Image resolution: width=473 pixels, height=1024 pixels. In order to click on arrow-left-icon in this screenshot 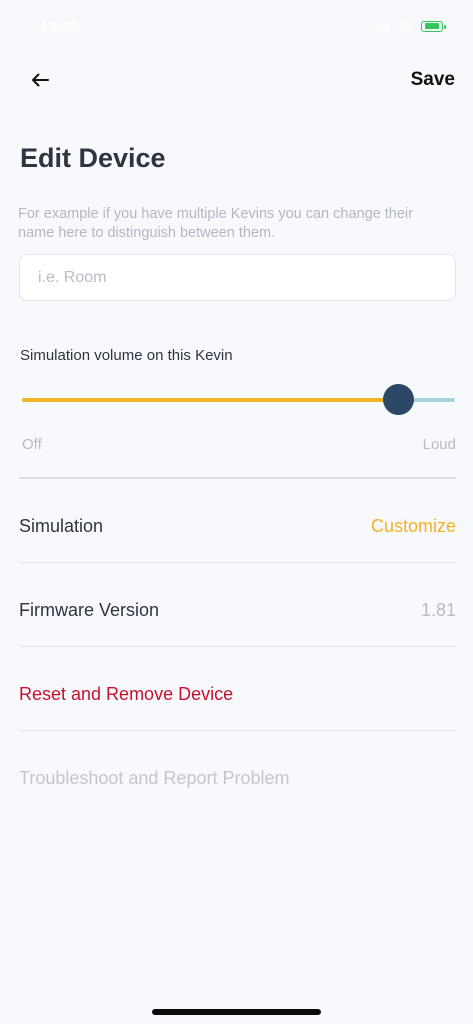, I will do `click(40, 80)`.